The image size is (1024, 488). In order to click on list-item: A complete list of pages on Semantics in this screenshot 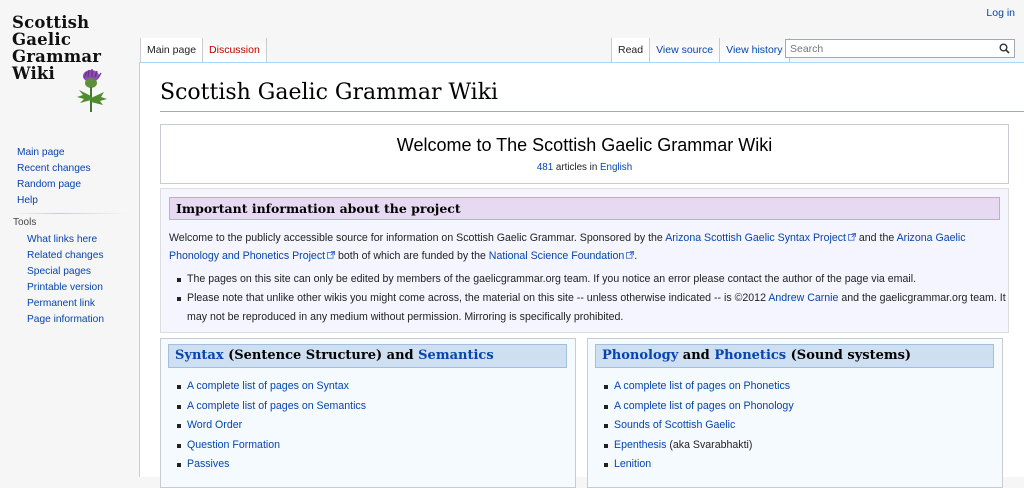, I will do `click(271, 407)`.